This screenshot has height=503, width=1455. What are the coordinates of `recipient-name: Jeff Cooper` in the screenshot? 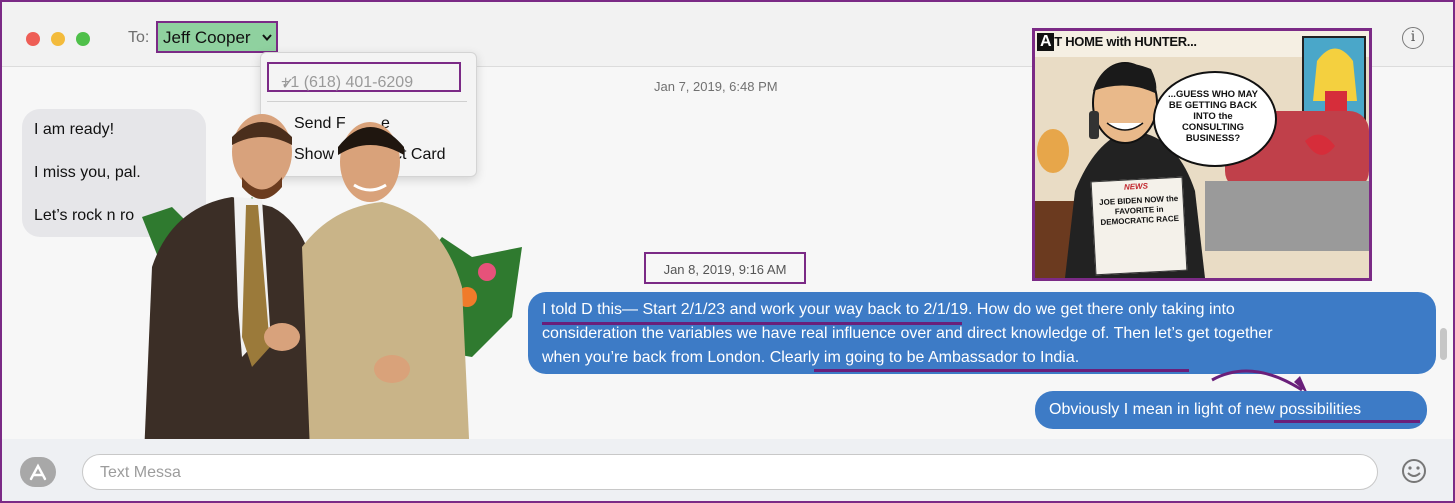 It's located at (207, 37).